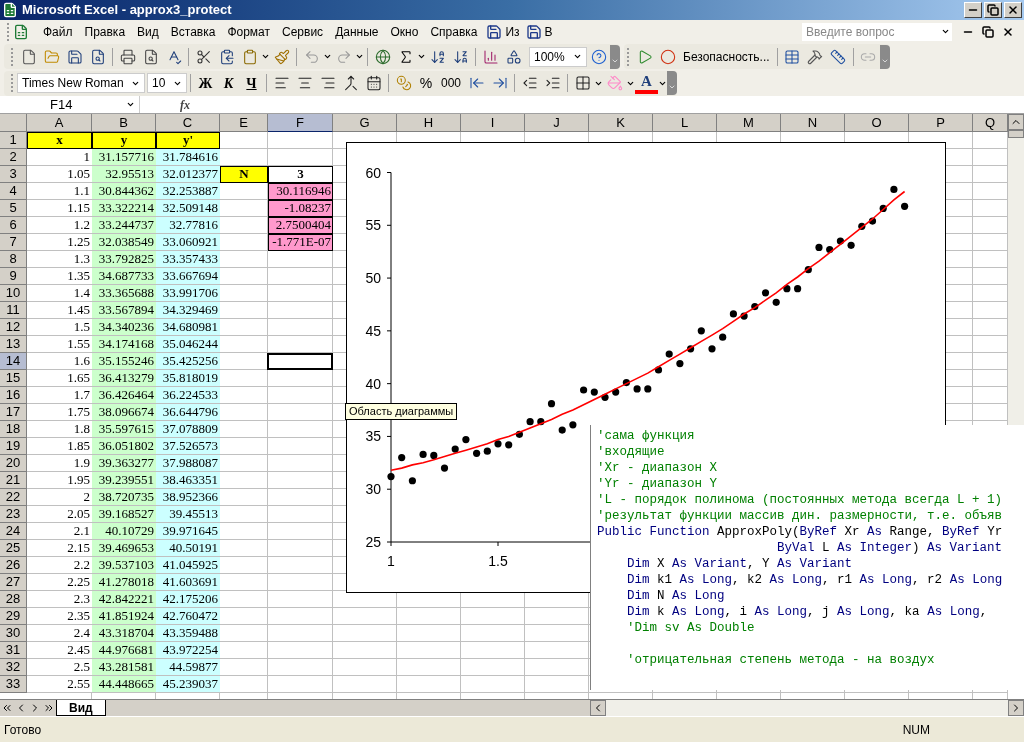  I want to click on column-header: P, so click(941, 123).